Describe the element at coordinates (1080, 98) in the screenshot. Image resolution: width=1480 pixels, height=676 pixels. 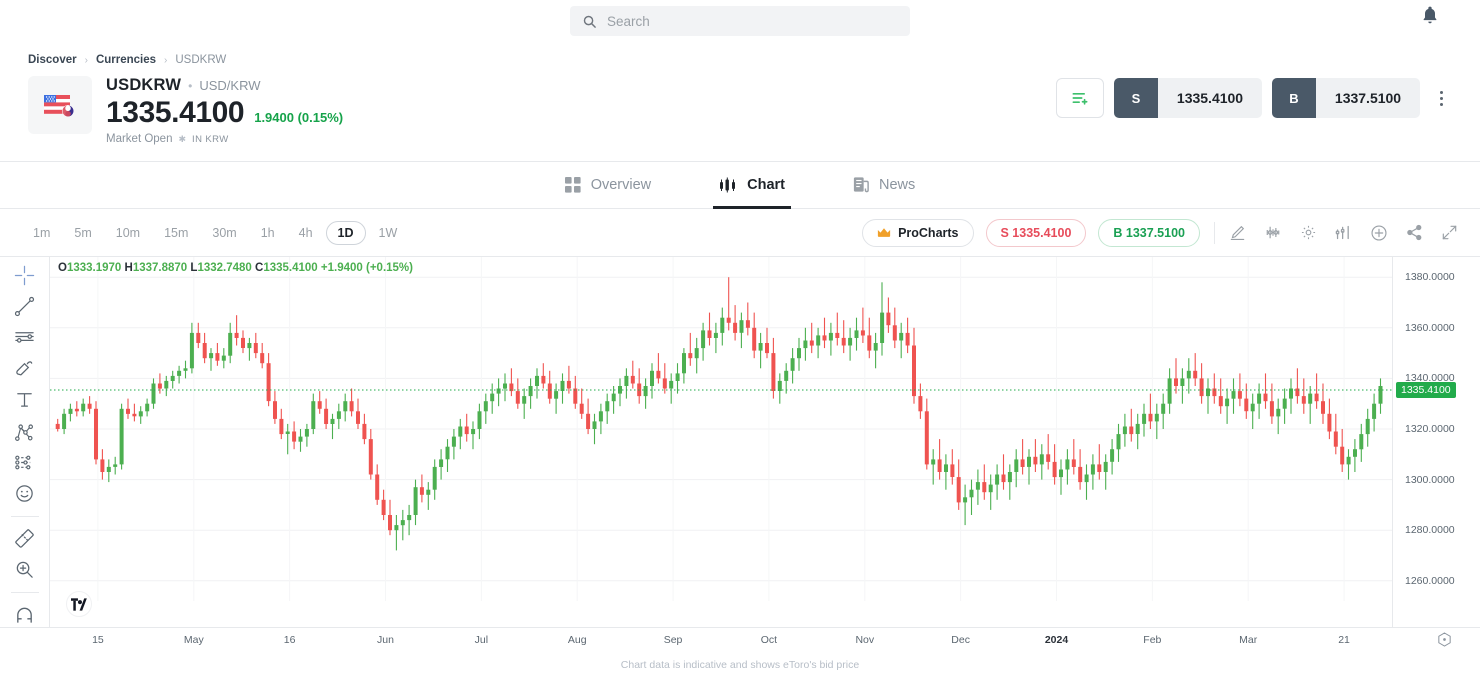
I see `add-to-watchlist-icon` at that location.